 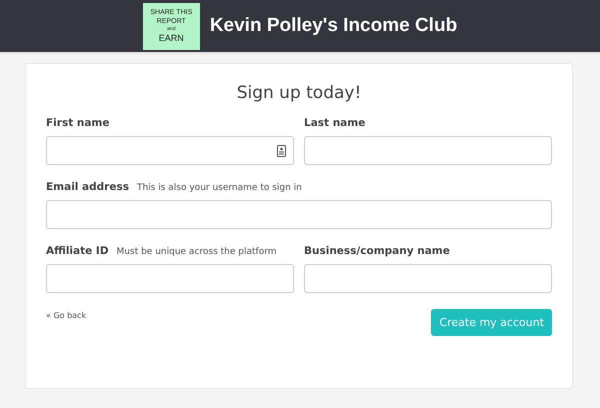 I want to click on field-label: Affiliate ID, so click(x=77, y=251).